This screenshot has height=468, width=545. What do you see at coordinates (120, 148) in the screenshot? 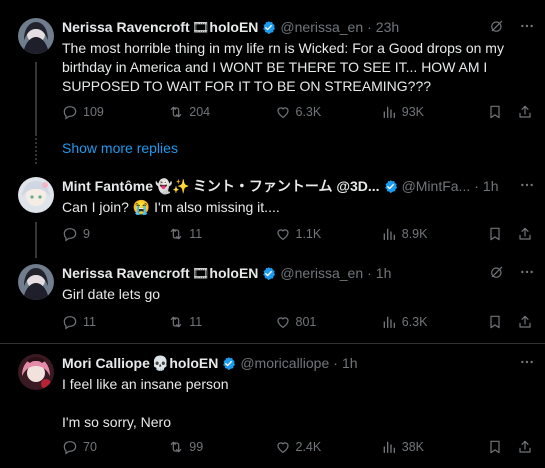
I see `show-more-replies-link: Show more replies` at bounding box center [120, 148].